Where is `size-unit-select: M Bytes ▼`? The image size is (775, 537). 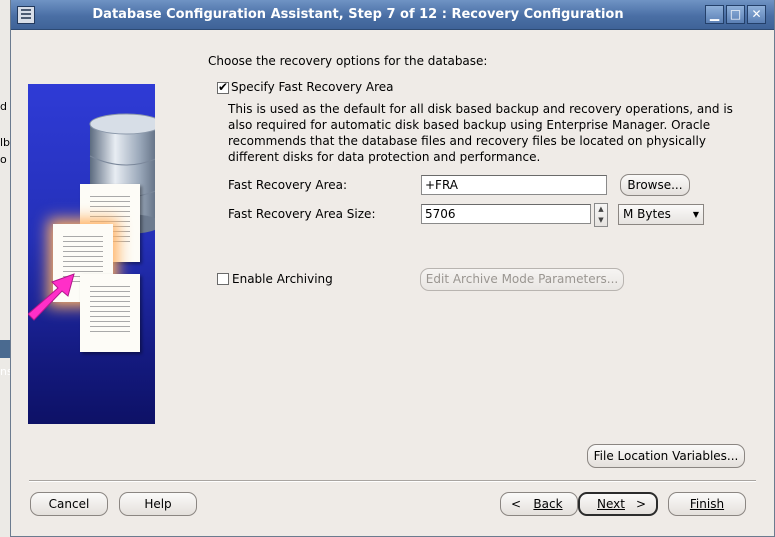 size-unit-select: M Bytes ▼ is located at coordinates (661, 214).